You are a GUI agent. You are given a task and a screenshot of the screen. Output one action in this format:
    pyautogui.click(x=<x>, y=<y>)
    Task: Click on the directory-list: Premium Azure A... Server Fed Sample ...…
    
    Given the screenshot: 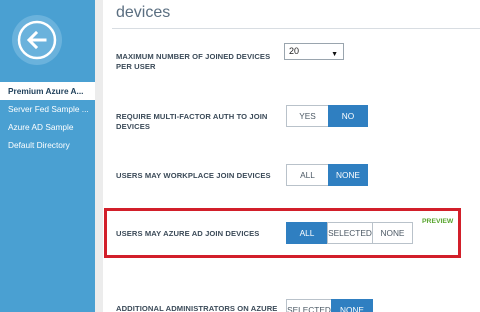 What is the action you would take?
    pyautogui.click(x=47, y=118)
    